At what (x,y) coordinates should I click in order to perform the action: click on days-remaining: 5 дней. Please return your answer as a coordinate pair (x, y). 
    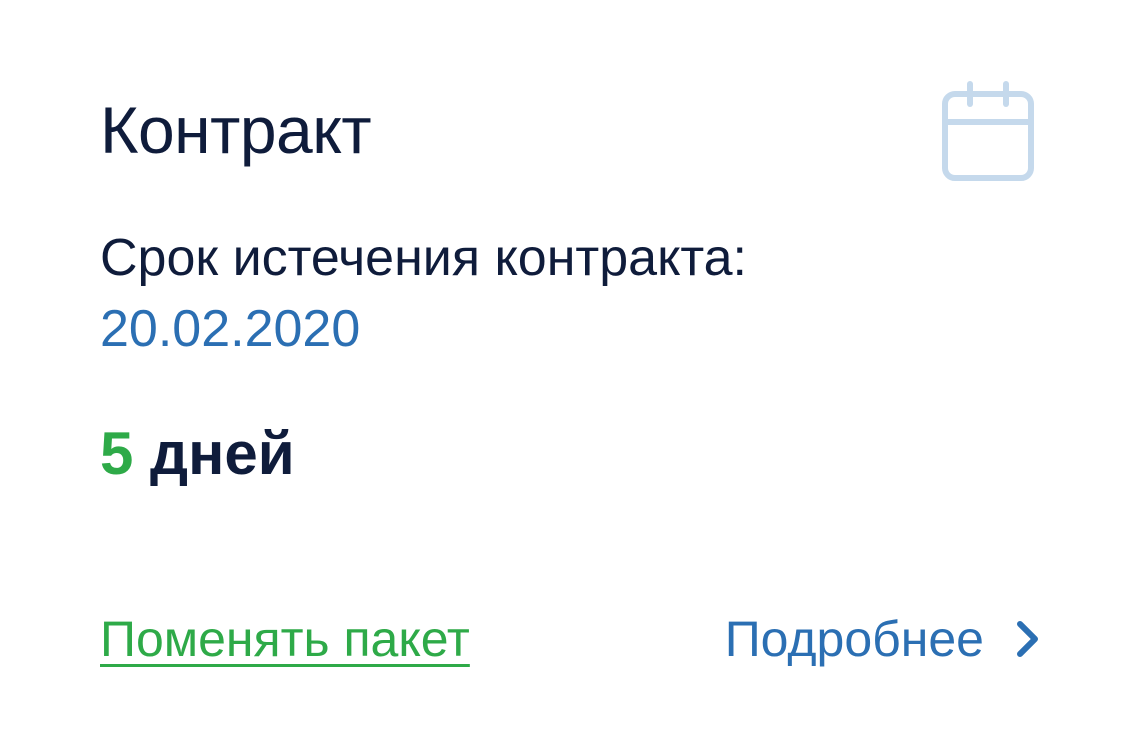
    Looking at the image, I should click on (197, 454).